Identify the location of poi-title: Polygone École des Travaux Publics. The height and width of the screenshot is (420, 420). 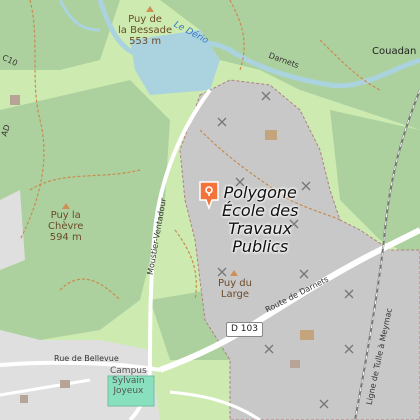
(260, 220).